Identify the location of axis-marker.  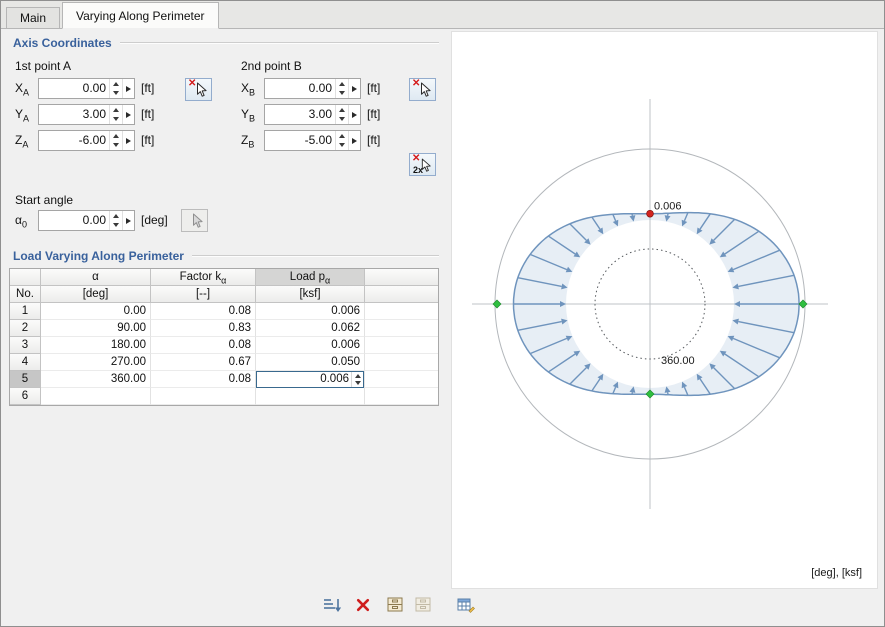
(497, 304).